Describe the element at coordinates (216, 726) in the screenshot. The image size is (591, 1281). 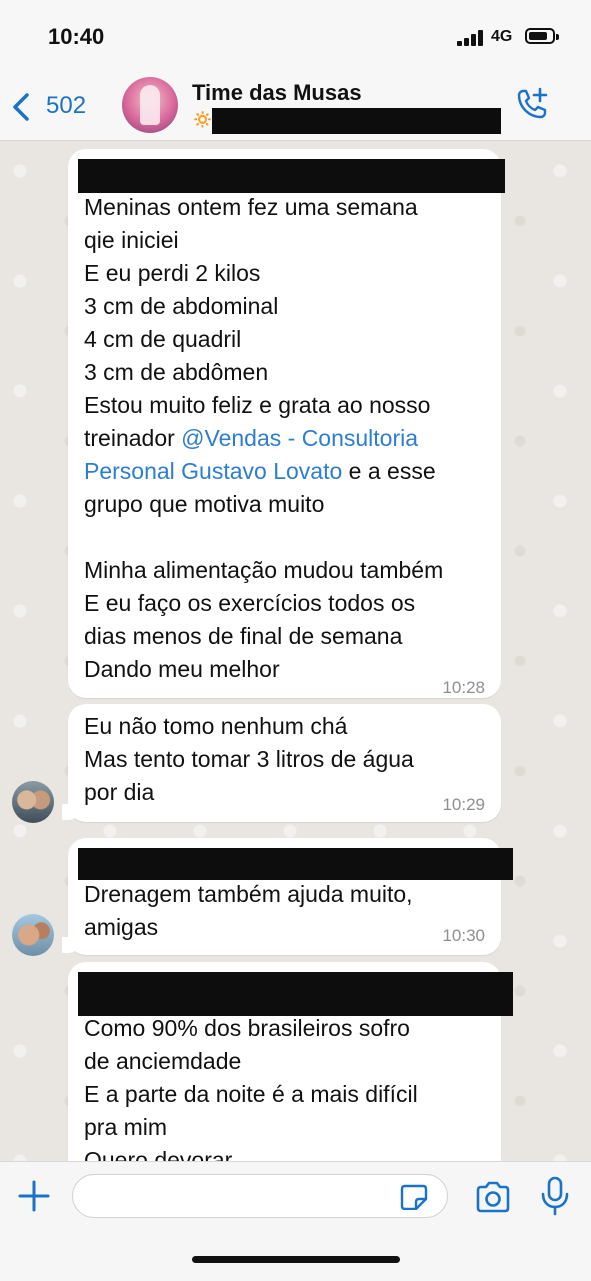
I see `message-line: Eu não tomo nenhum chá` at that location.